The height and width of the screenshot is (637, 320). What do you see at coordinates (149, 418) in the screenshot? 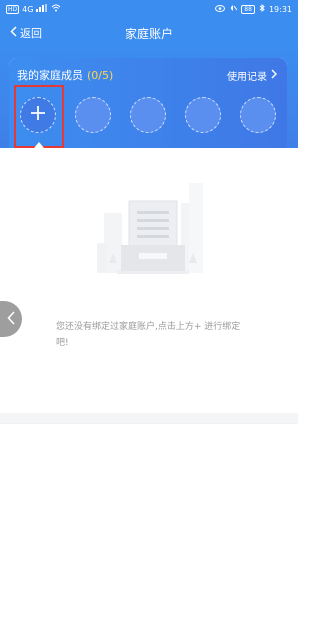
I see `section-divider` at bounding box center [149, 418].